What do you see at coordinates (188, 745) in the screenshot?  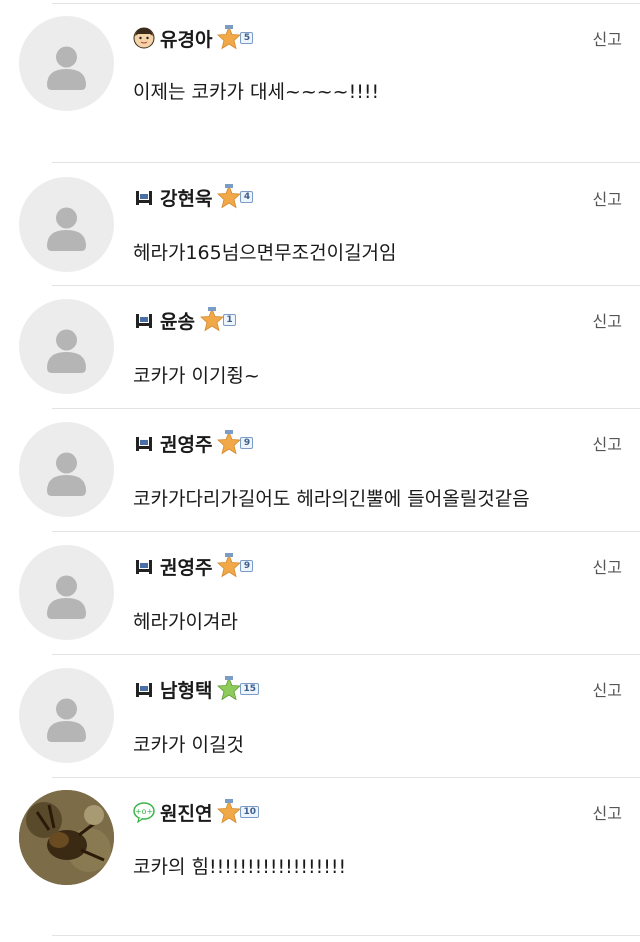 I see `comment-text: 코카가 이길것` at bounding box center [188, 745].